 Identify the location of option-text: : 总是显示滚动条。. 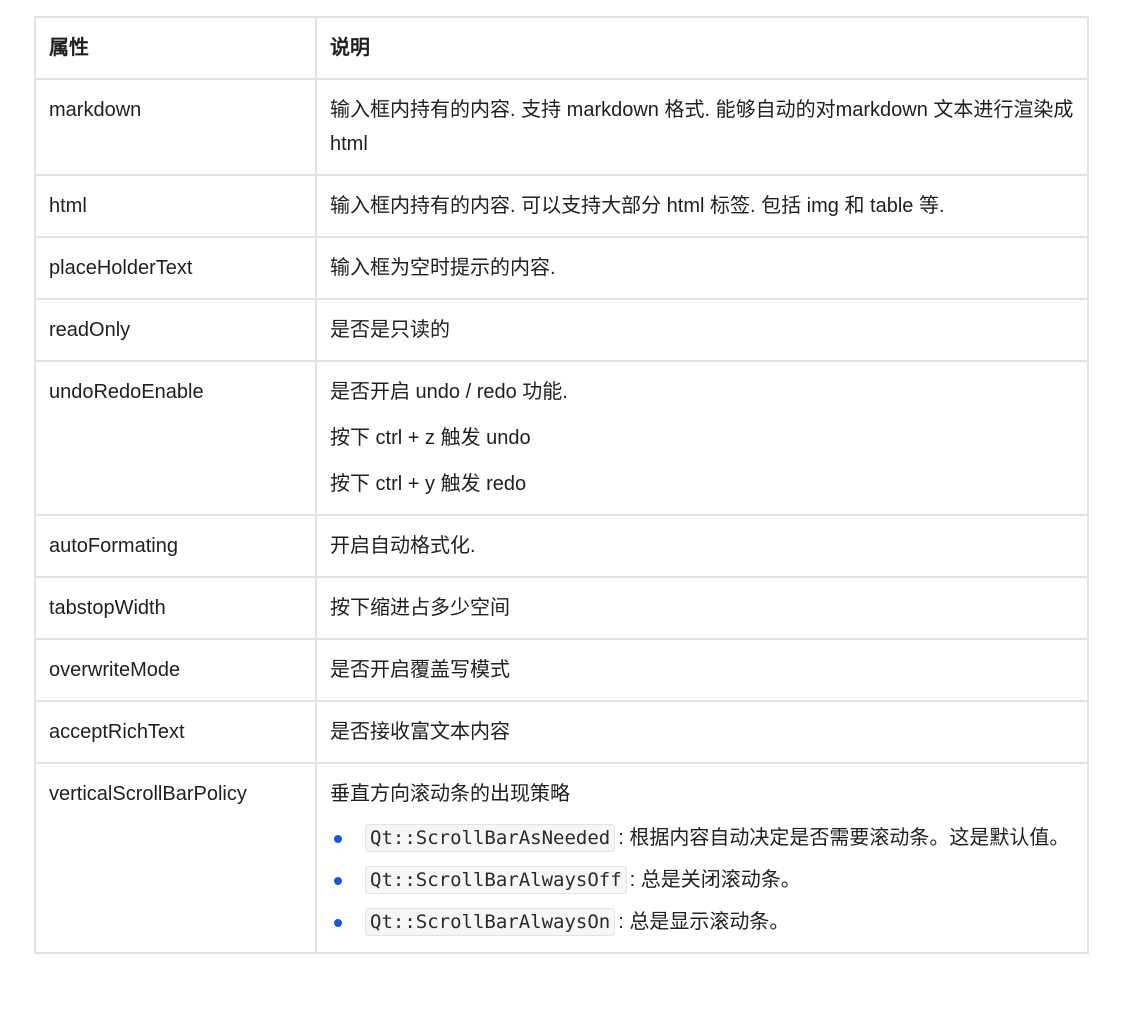
(704, 922).